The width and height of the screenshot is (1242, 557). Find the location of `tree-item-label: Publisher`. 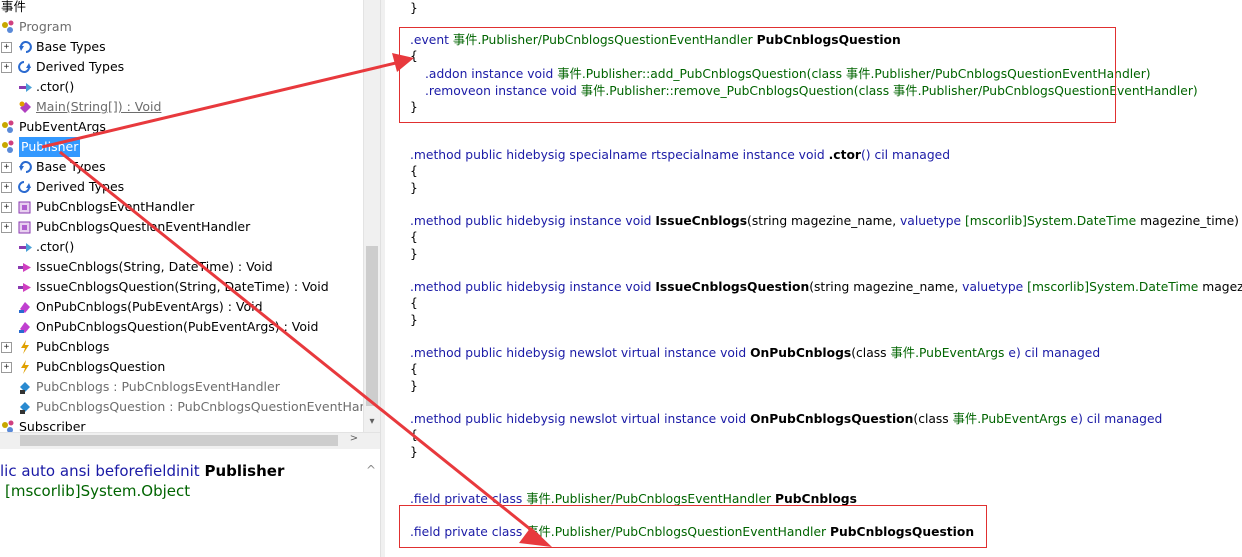

tree-item-label: Publisher is located at coordinates (50, 147).